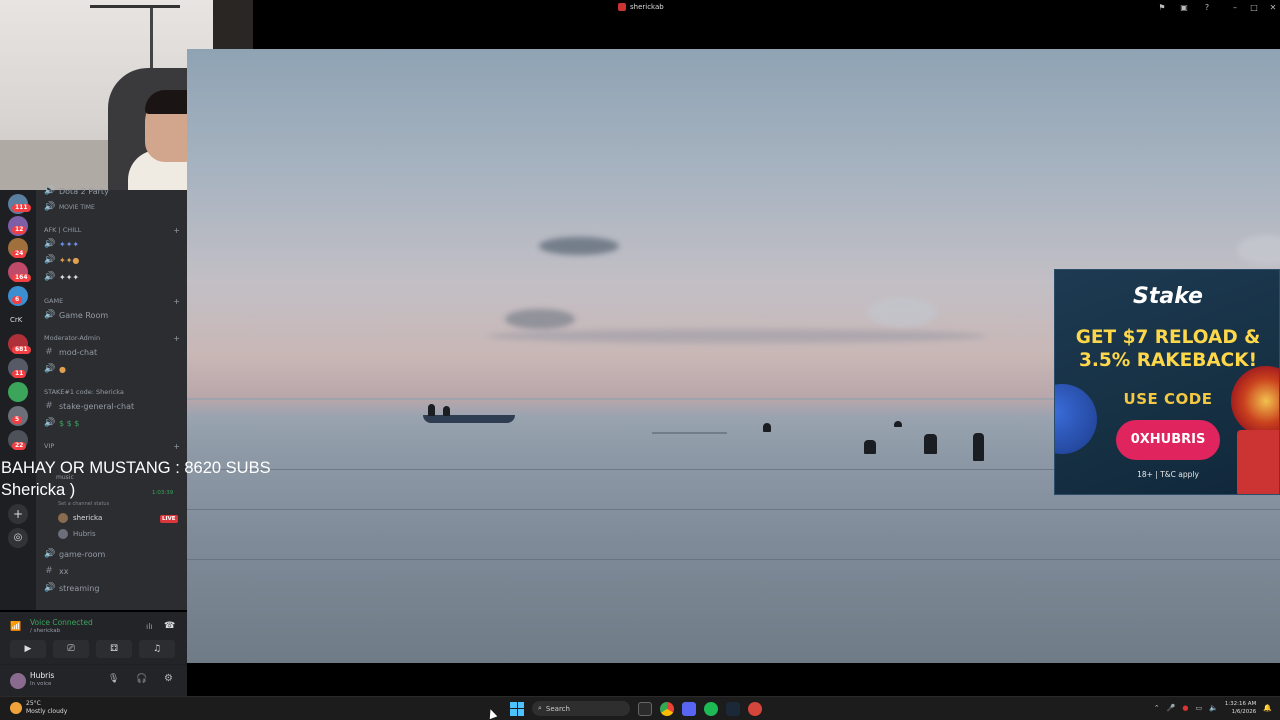 The width and height of the screenshot is (1280, 720). I want to click on windows-start-icon, so click(517, 708).